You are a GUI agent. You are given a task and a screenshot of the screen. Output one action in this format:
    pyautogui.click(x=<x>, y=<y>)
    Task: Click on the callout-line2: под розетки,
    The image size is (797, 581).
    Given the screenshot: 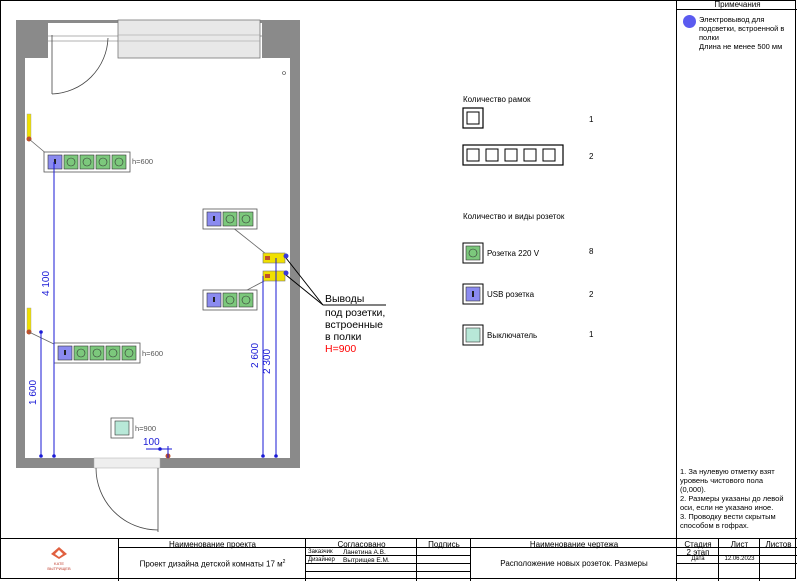 What is the action you would take?
    pyautogui.click(x=355, y=313)
    